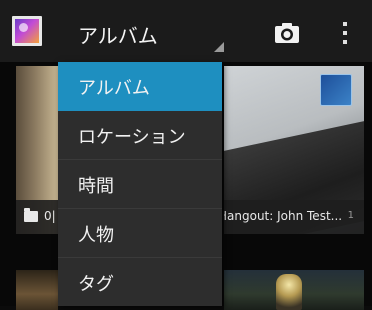 This screenshot has height=310, width=372. Describe the element at coordinates (96, 284) in the screenshot. I see `dropdown-item-label: タグ` at that location.